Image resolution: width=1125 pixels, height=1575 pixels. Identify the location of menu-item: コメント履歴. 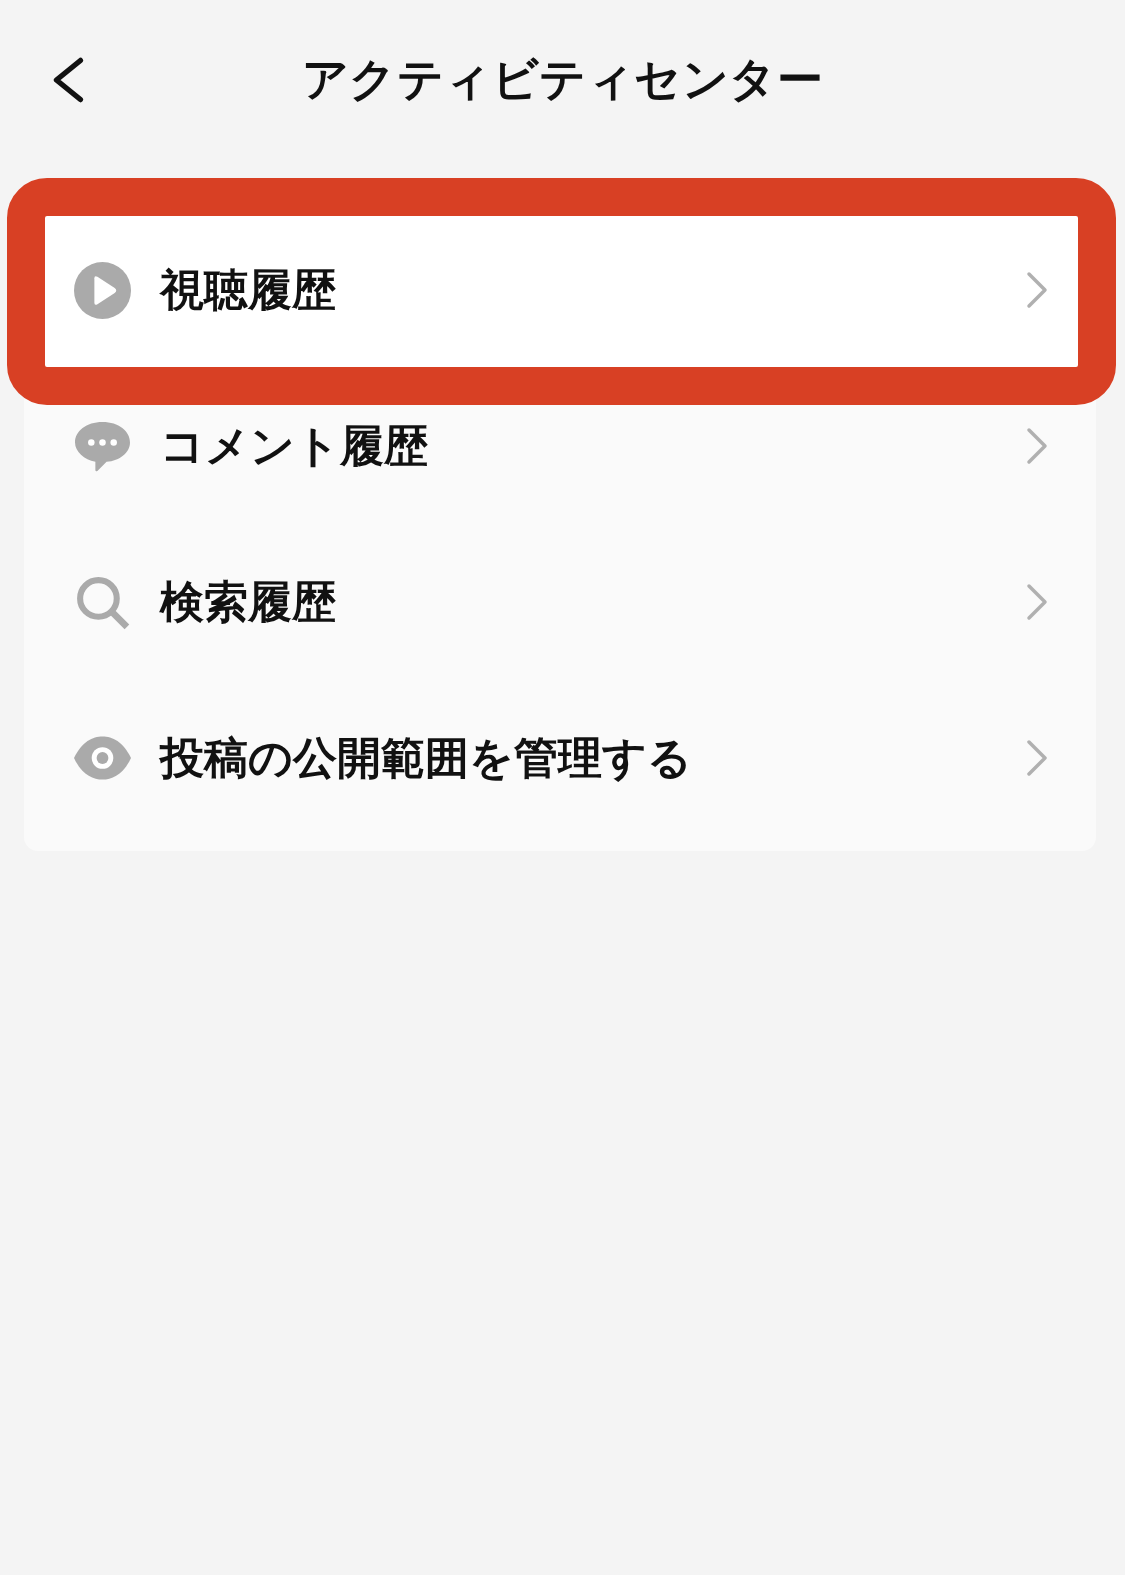
(560, 446).